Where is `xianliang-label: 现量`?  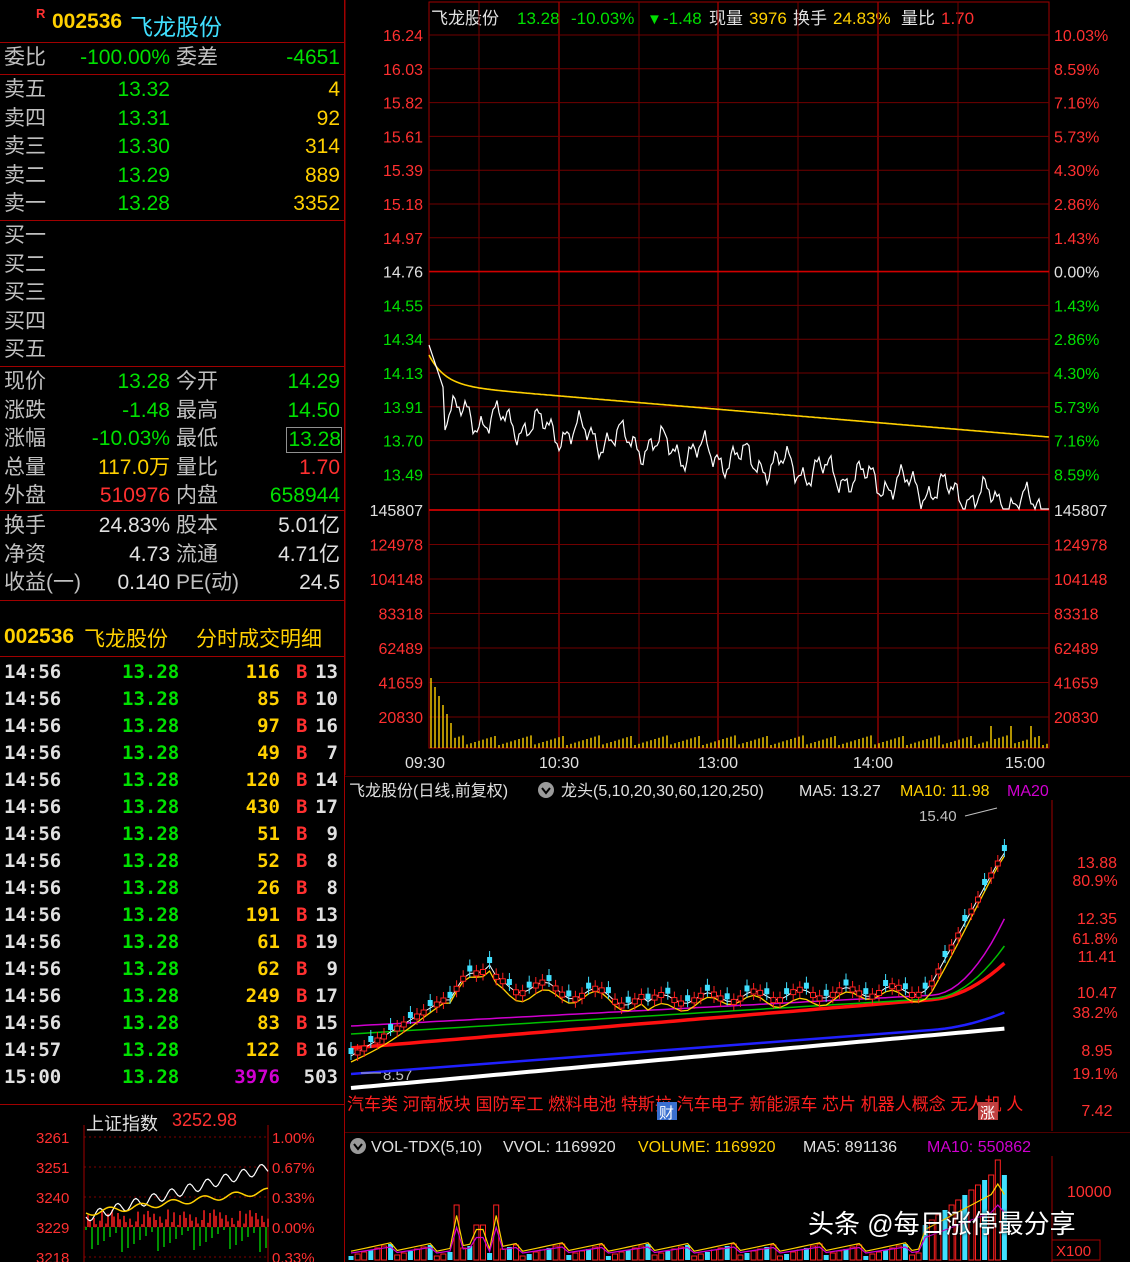
xianliang-label: 现量 is located at coordinates (726, 18).